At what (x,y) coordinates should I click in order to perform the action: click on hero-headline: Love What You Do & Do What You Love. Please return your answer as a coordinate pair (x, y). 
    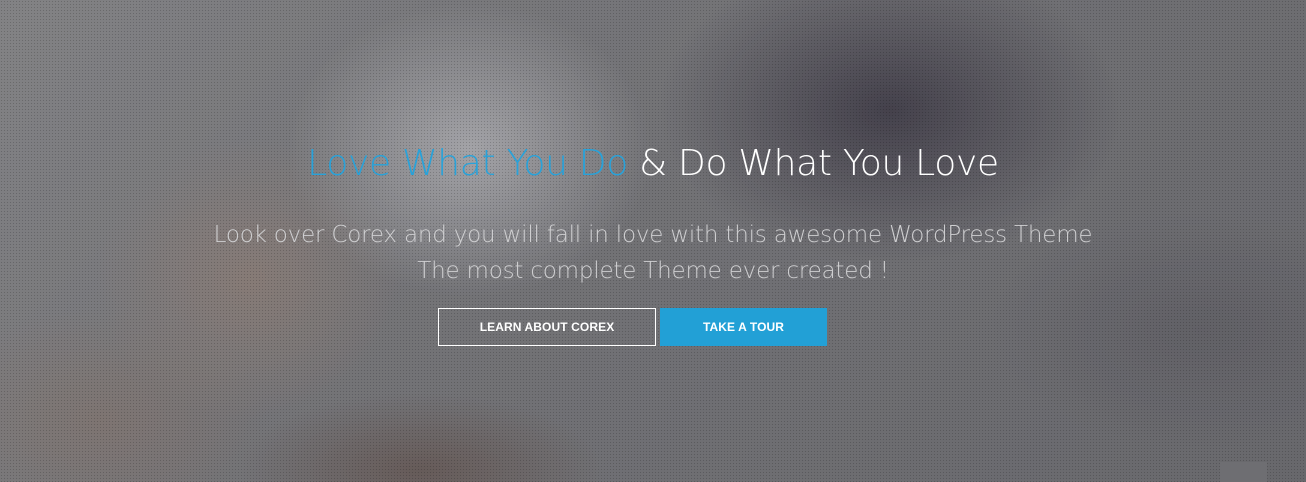
    Looking at the image, I should click on (653, 164).